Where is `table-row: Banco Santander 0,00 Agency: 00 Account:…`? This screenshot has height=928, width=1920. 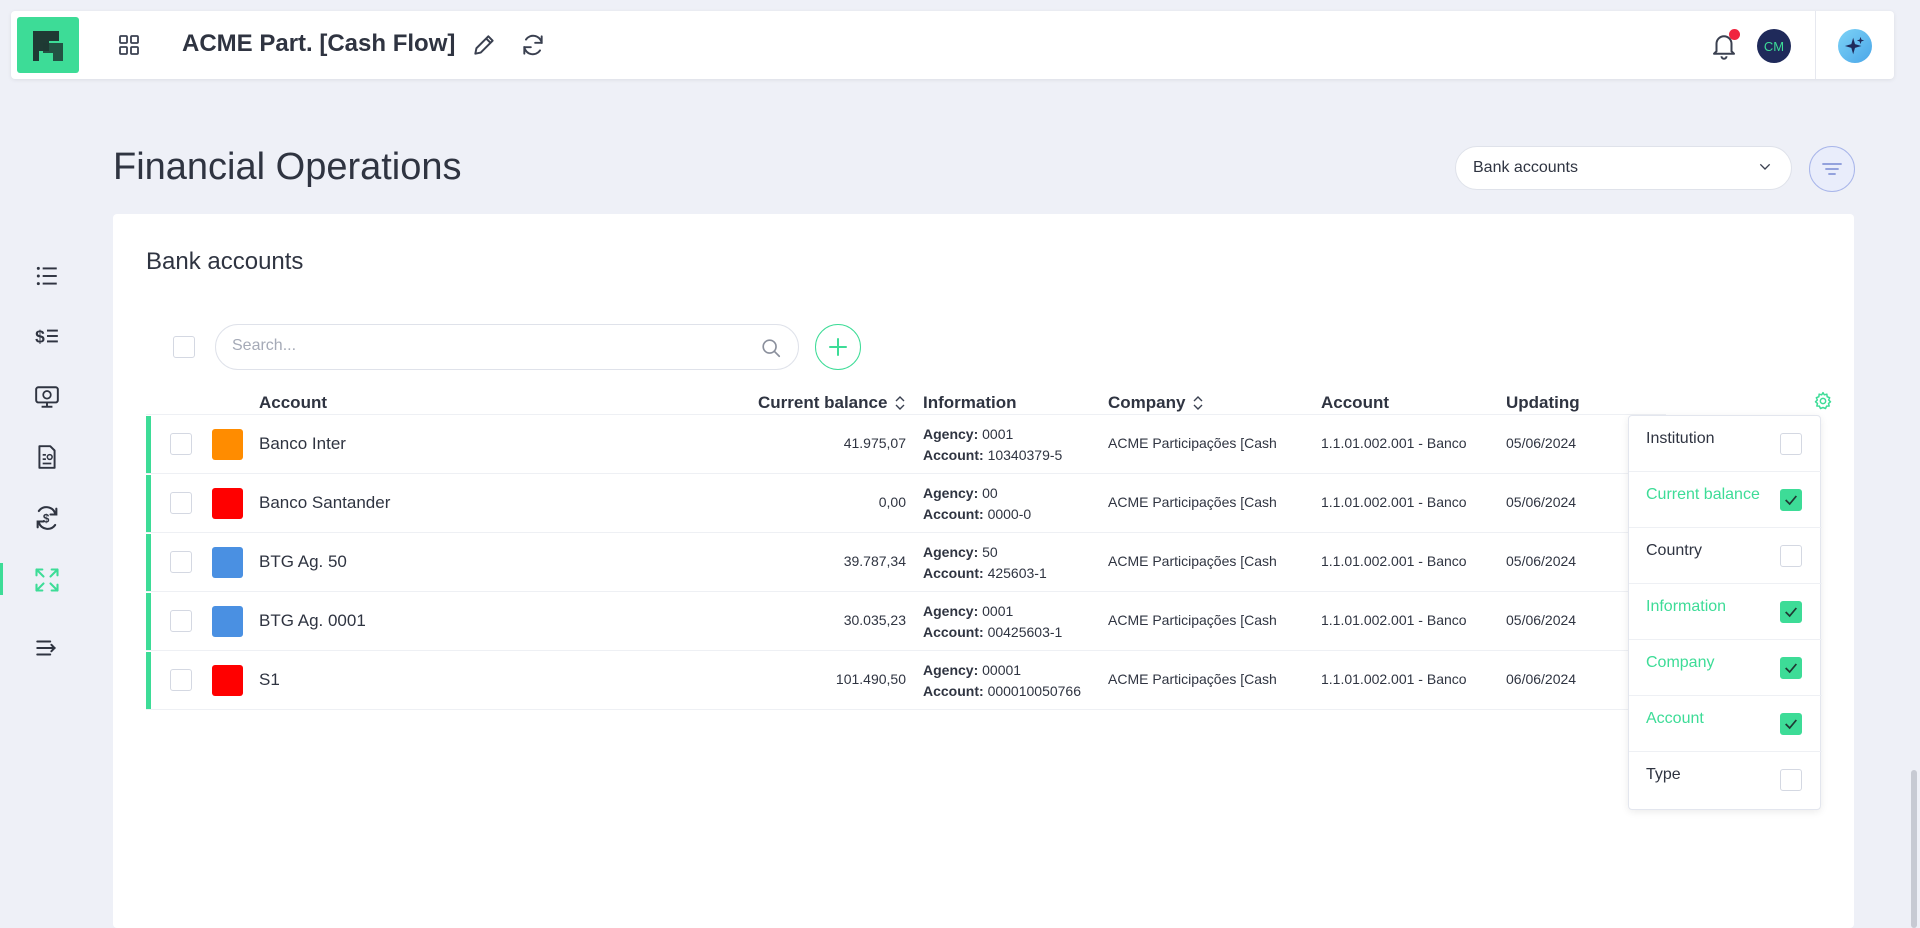
table-row: Banco Santander 0,00 Agency: 00 Account:… is located at coordinates (906, 502).